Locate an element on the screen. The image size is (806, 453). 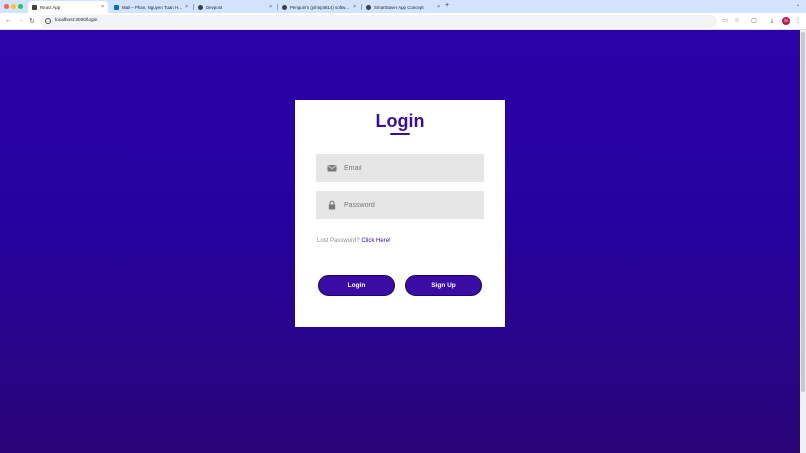
download-icon: ⤓ is located at coordinates (772, 21).